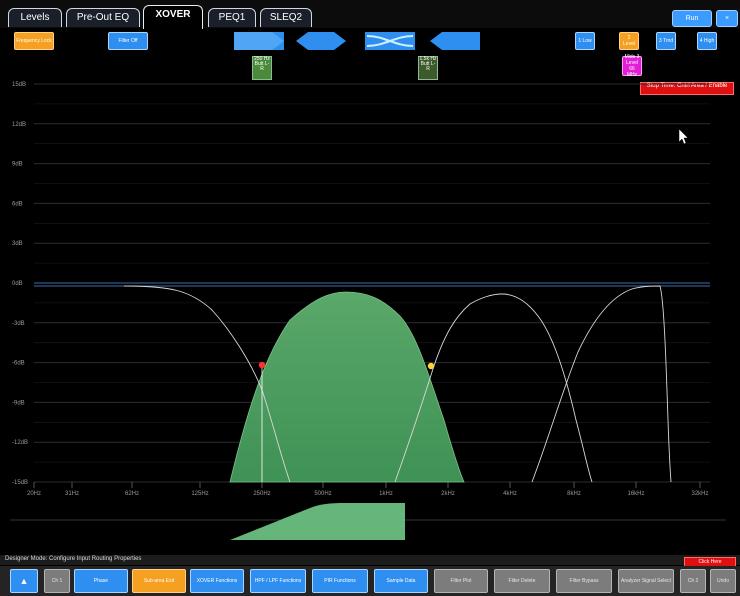 Image resolution: width=740 pixels, height=596 pixels. I want to click on bottom-toolbar-button: Analyzer Signal Select, so click(646, 581).